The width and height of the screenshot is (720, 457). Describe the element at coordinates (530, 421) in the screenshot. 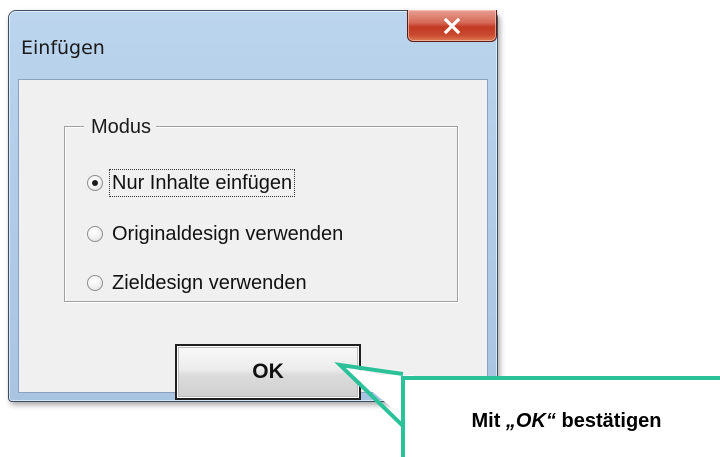

I see `callout-emphasis: „OK“` at that location.